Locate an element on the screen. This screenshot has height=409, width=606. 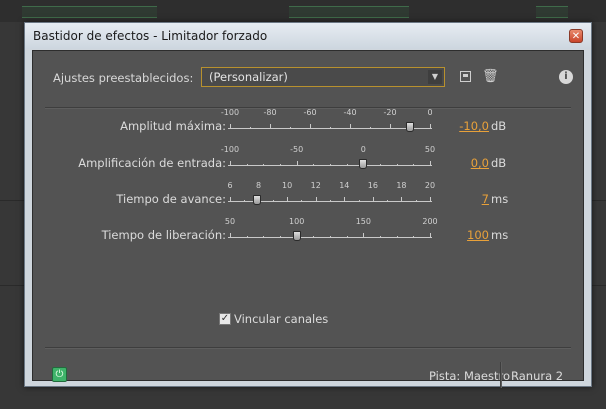
slider-tick-label: 10 is located at coordinates (287, 185).